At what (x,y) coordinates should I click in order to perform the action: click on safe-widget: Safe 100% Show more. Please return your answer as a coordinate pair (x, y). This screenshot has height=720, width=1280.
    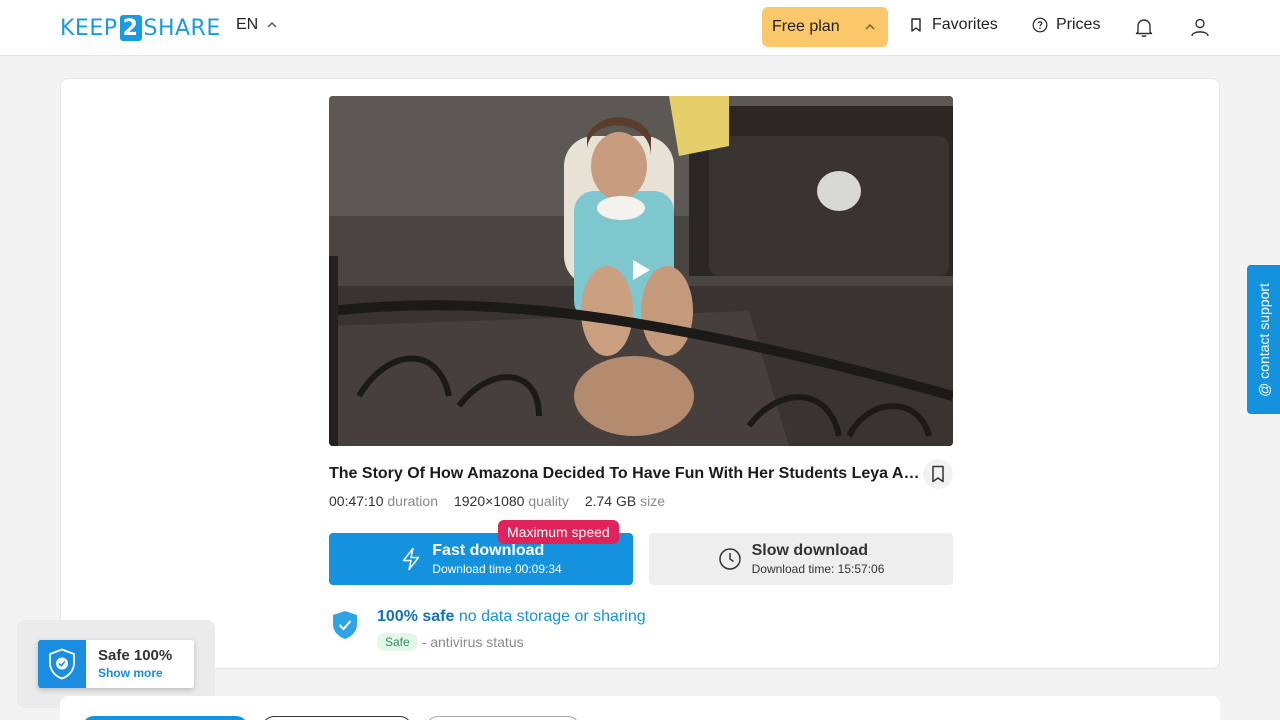
    Looking at the image, I should click on (116, 664).